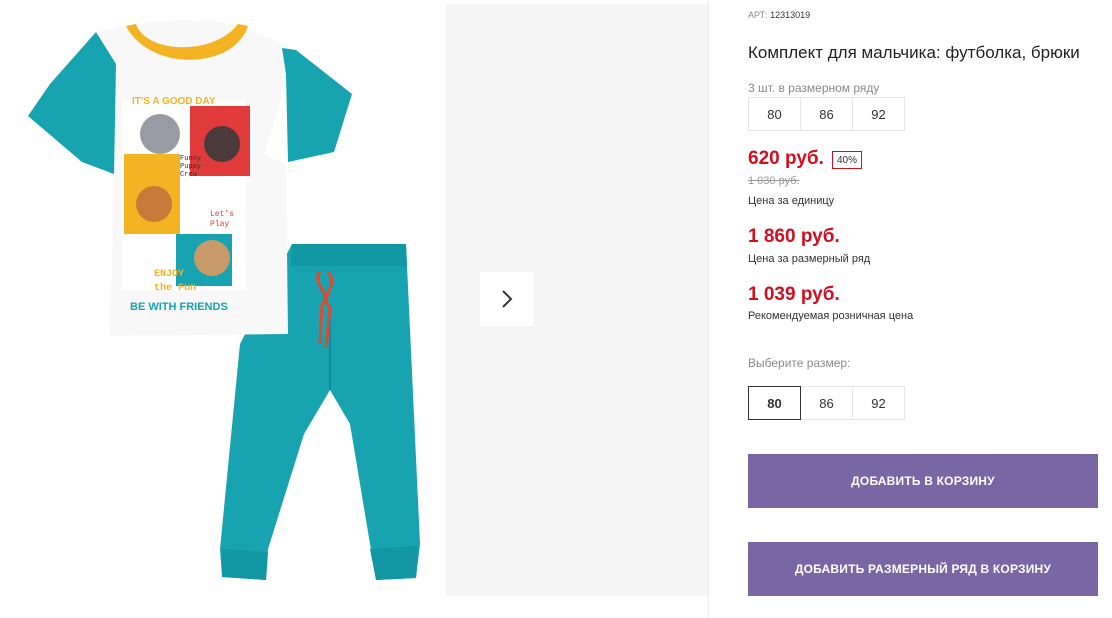 This screenshot has height=618, width=1112. Describe the element at coordinates (791, 201) in the screenshot. I see `unit-price-note: Цена за единицу` at that location.